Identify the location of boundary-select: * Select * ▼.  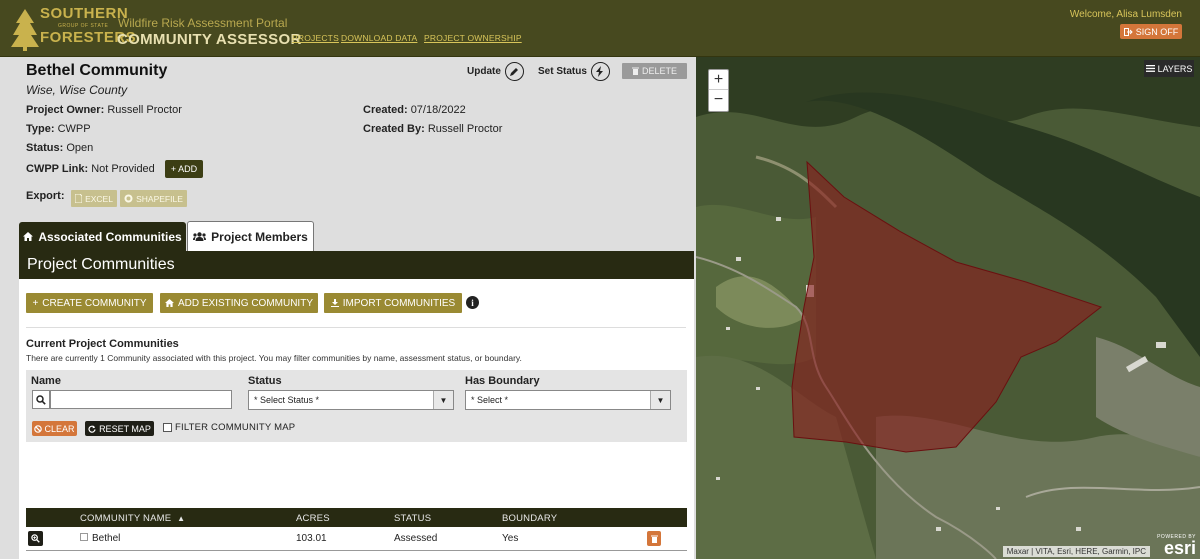
(568, 400).